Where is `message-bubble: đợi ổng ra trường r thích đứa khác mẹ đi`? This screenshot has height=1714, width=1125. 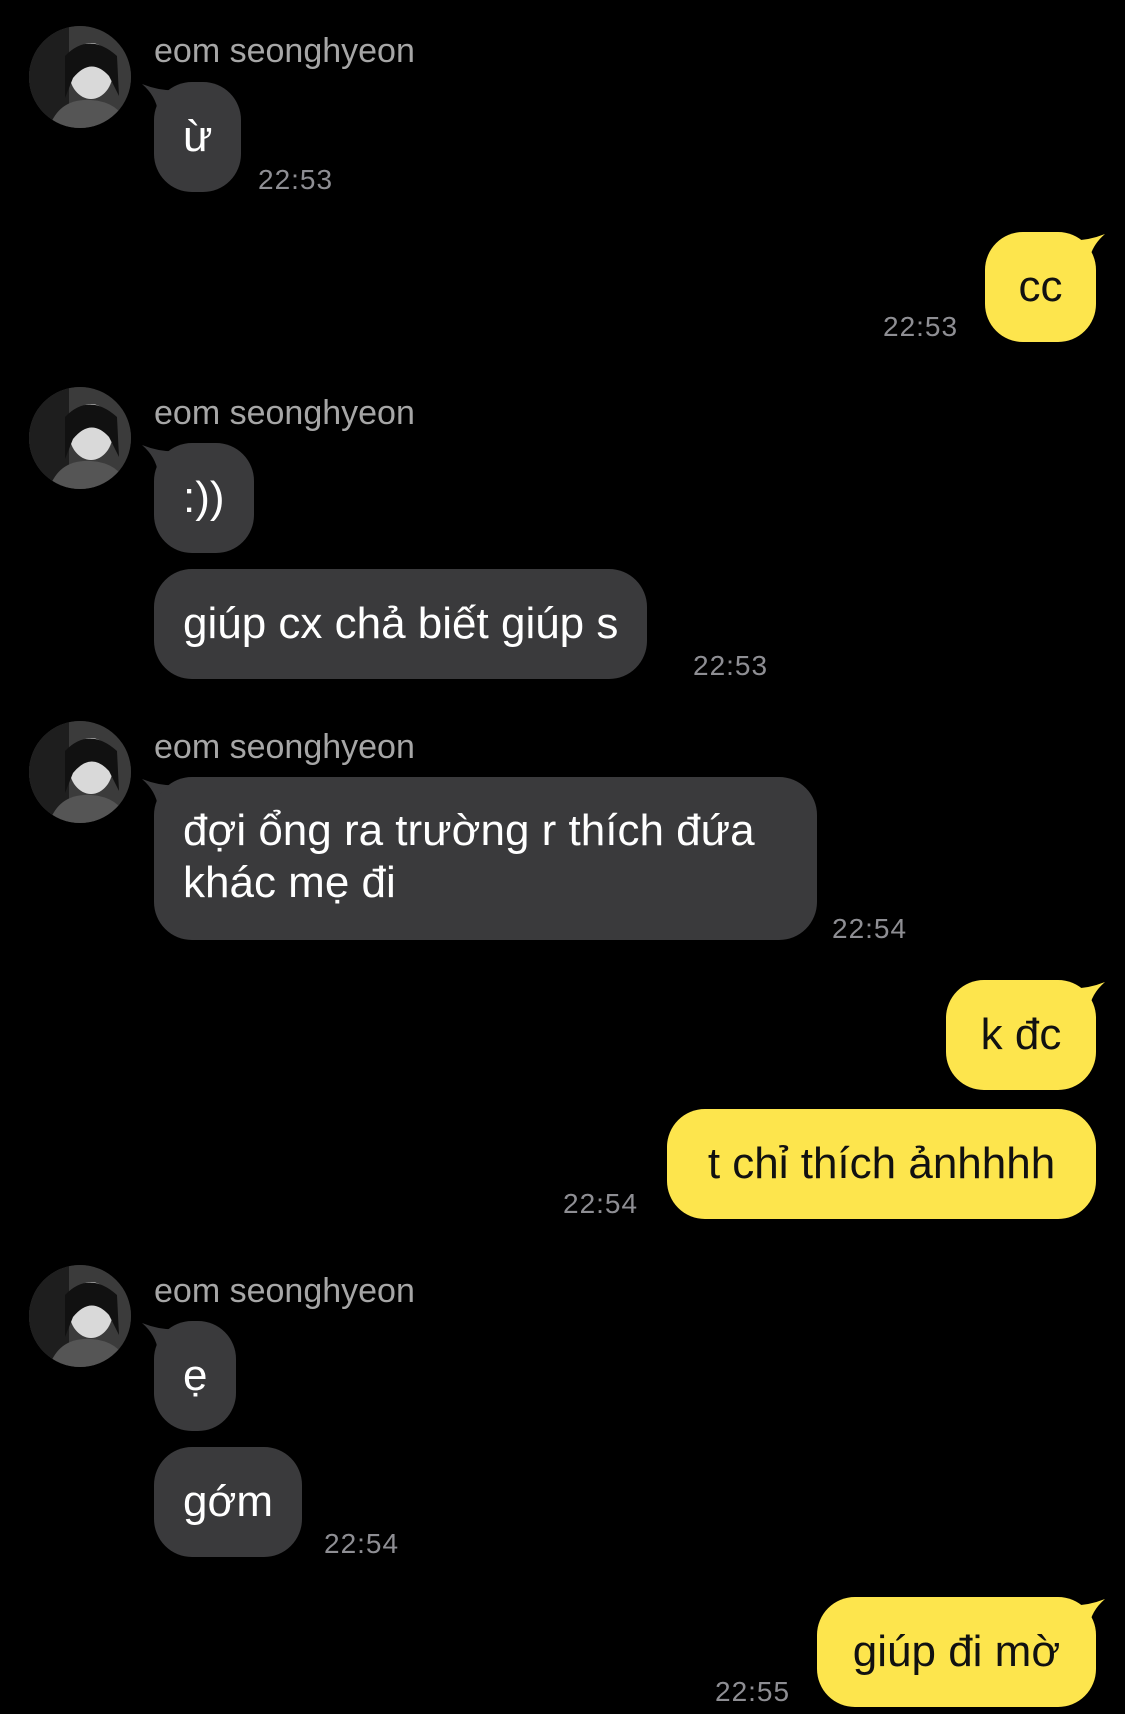
message-bubble: đợi ổng ra trường r thích đứa khác mẹ đi is located at coordinates (485, 858).